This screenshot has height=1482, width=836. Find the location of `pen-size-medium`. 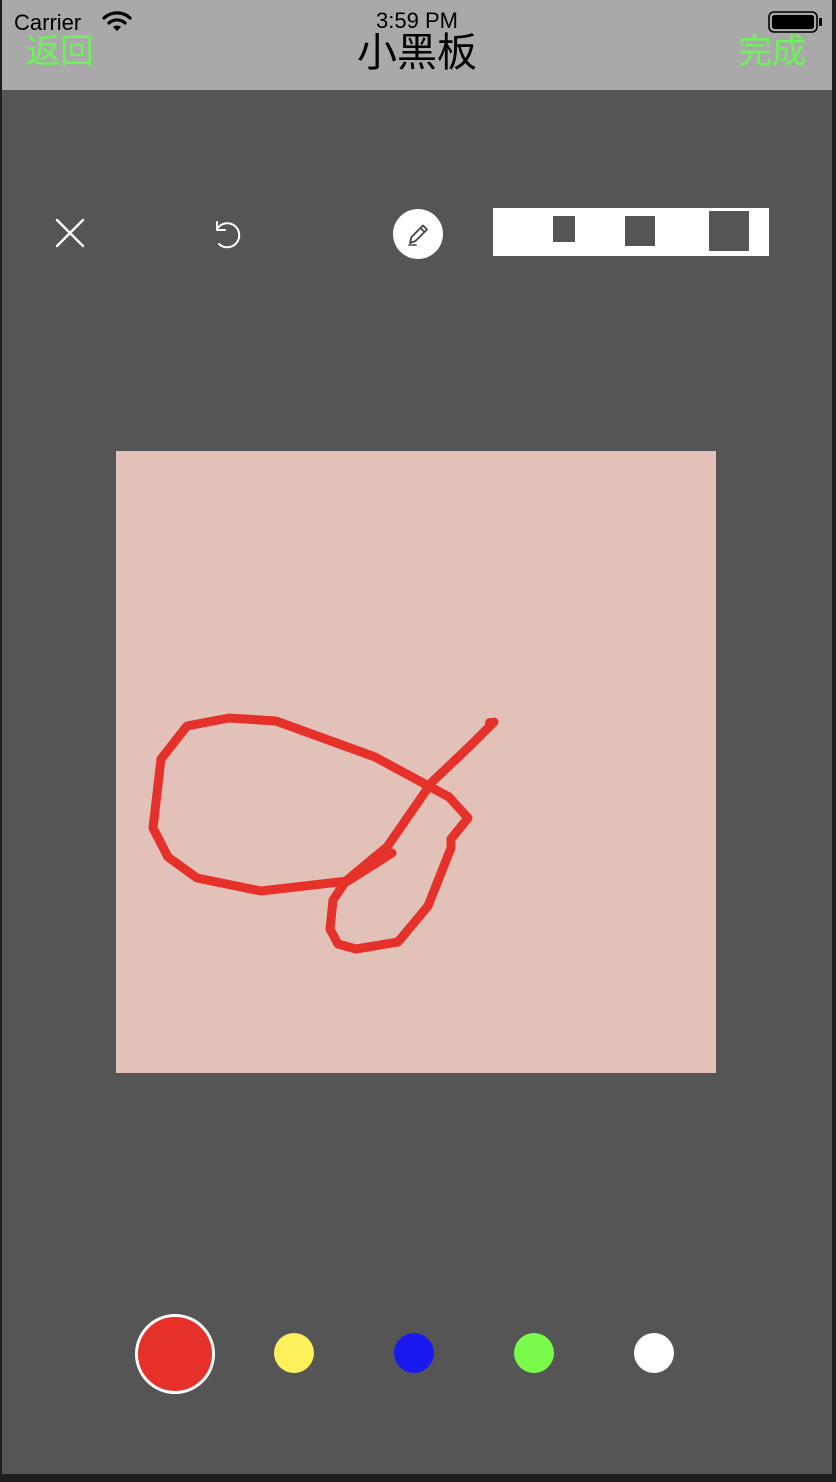

pen-size-medium is located at coordinates (640, 231).